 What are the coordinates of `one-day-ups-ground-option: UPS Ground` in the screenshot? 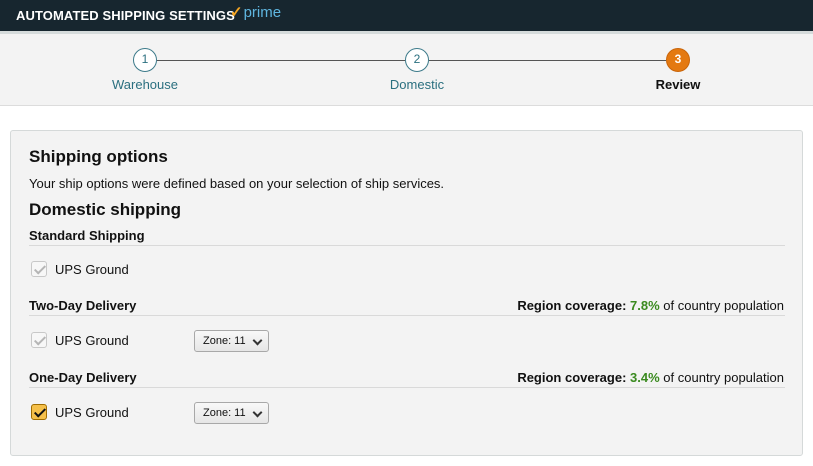 It's located at (80, 412).